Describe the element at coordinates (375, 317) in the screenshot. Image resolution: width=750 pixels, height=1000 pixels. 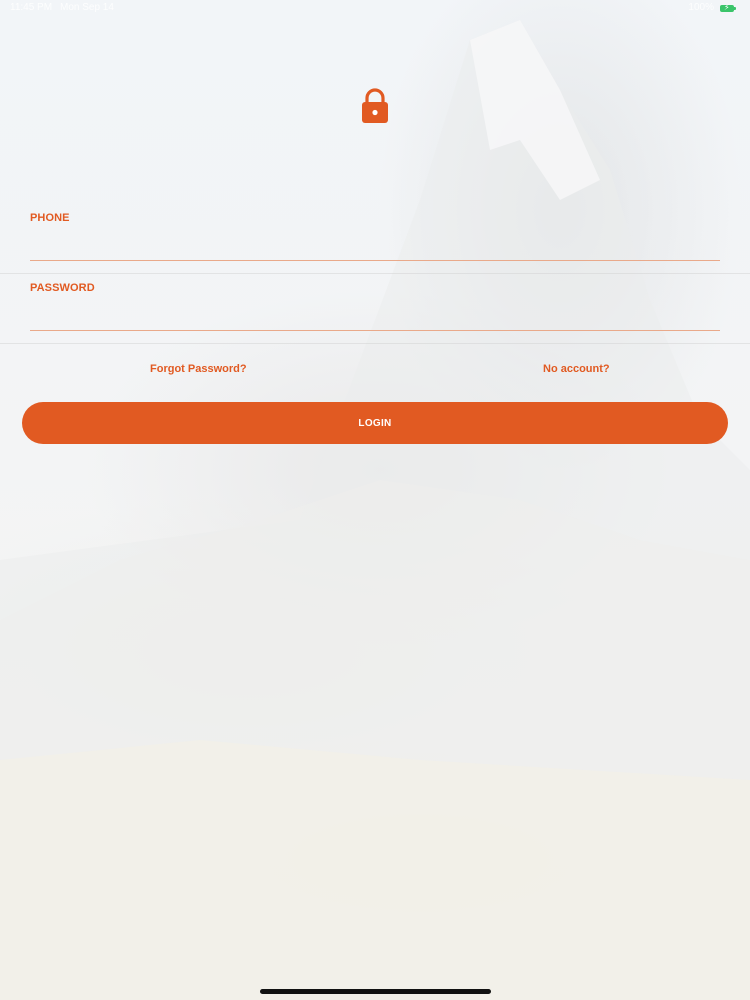
I see `password-input` at that location.